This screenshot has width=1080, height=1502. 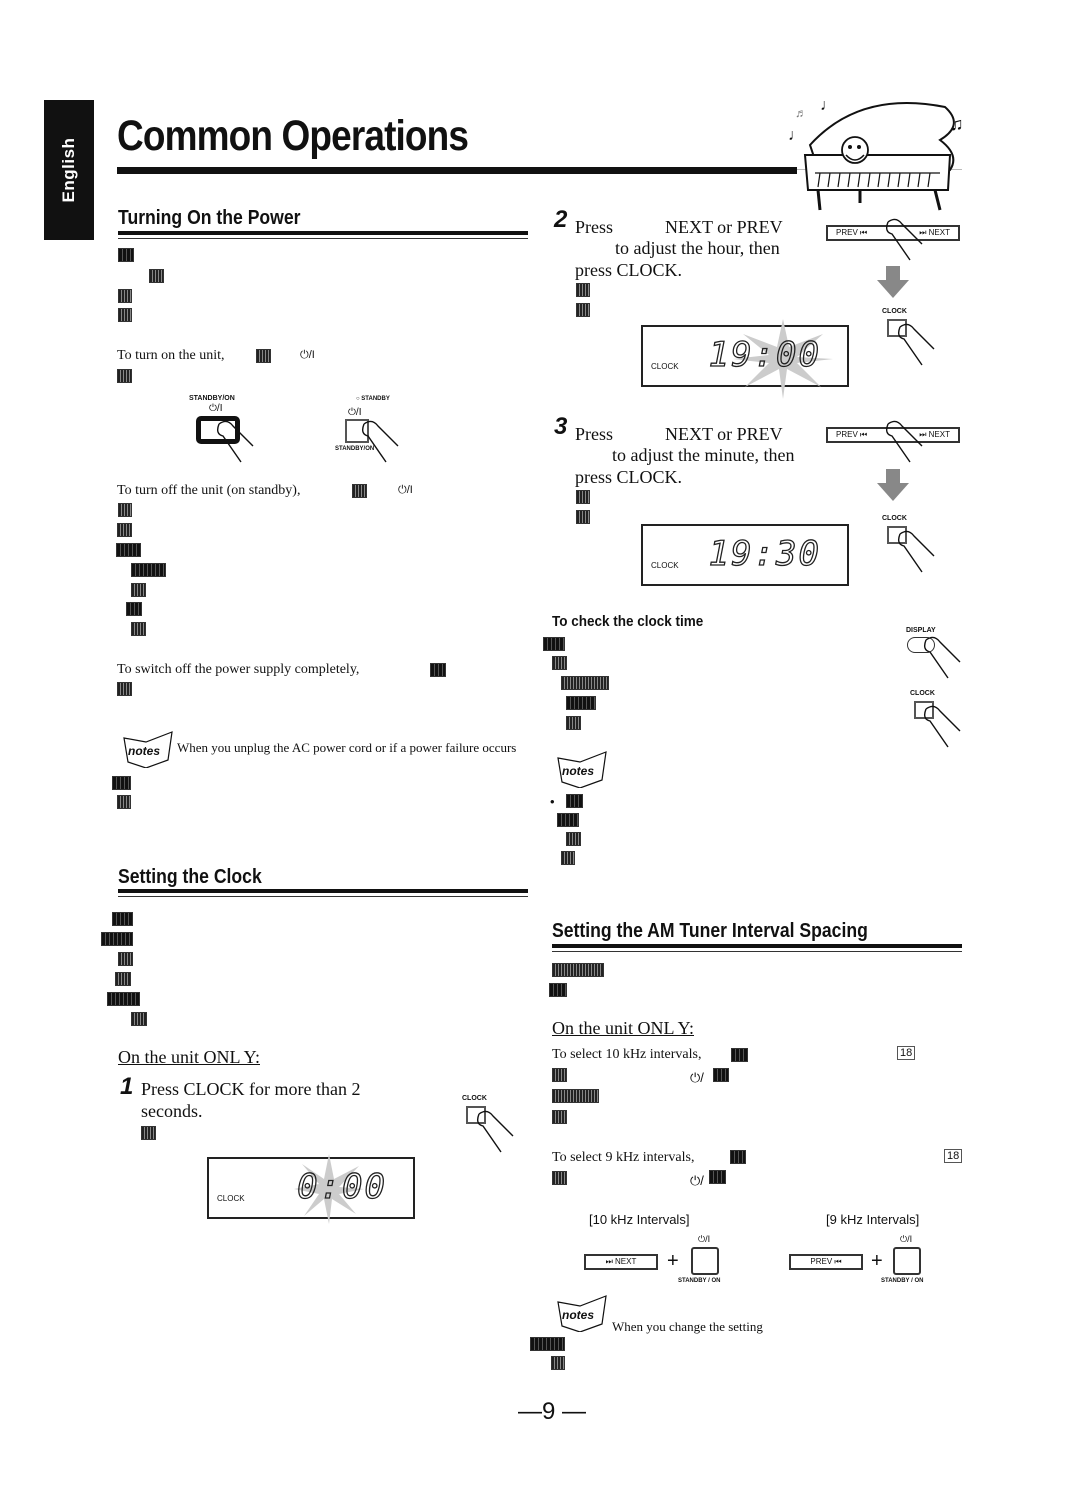 I want to click on turn-off-instruction: To turn off the unit (on standby),, so click(x=209, y=490).